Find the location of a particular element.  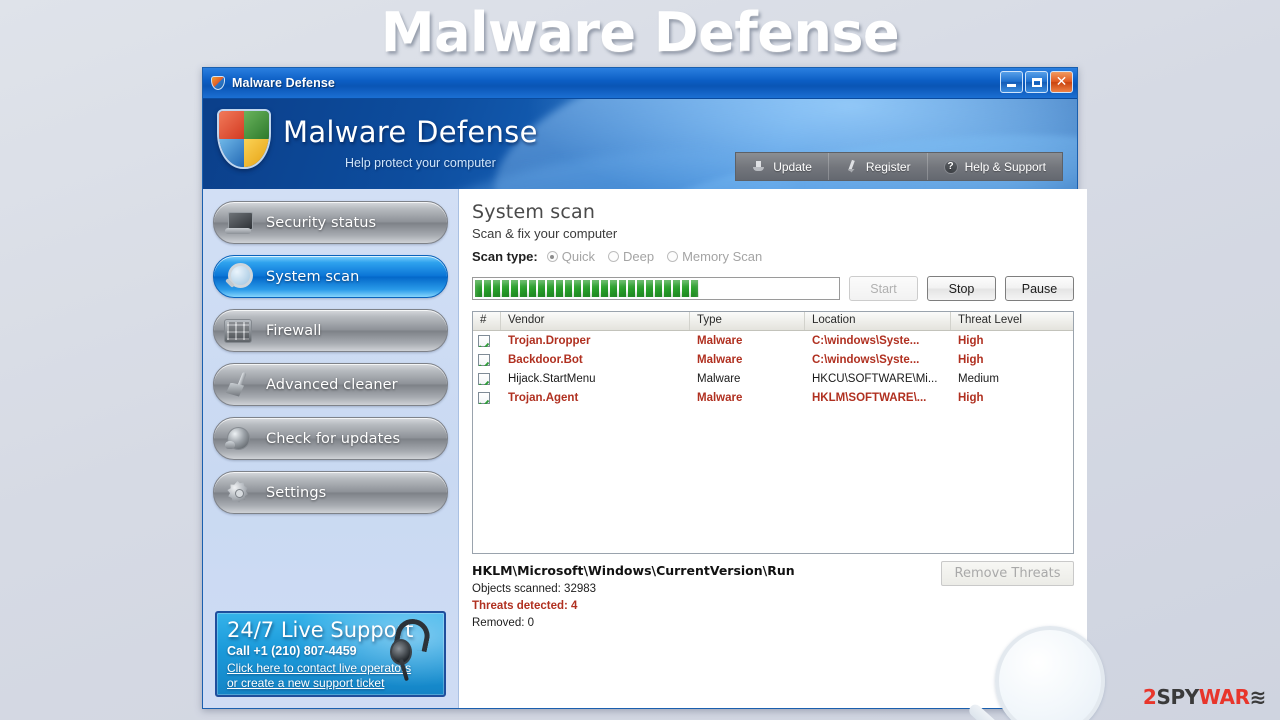

sidebar-label-advanced-cleaner: Advanced cleaner is located at coordinates (332, 384).